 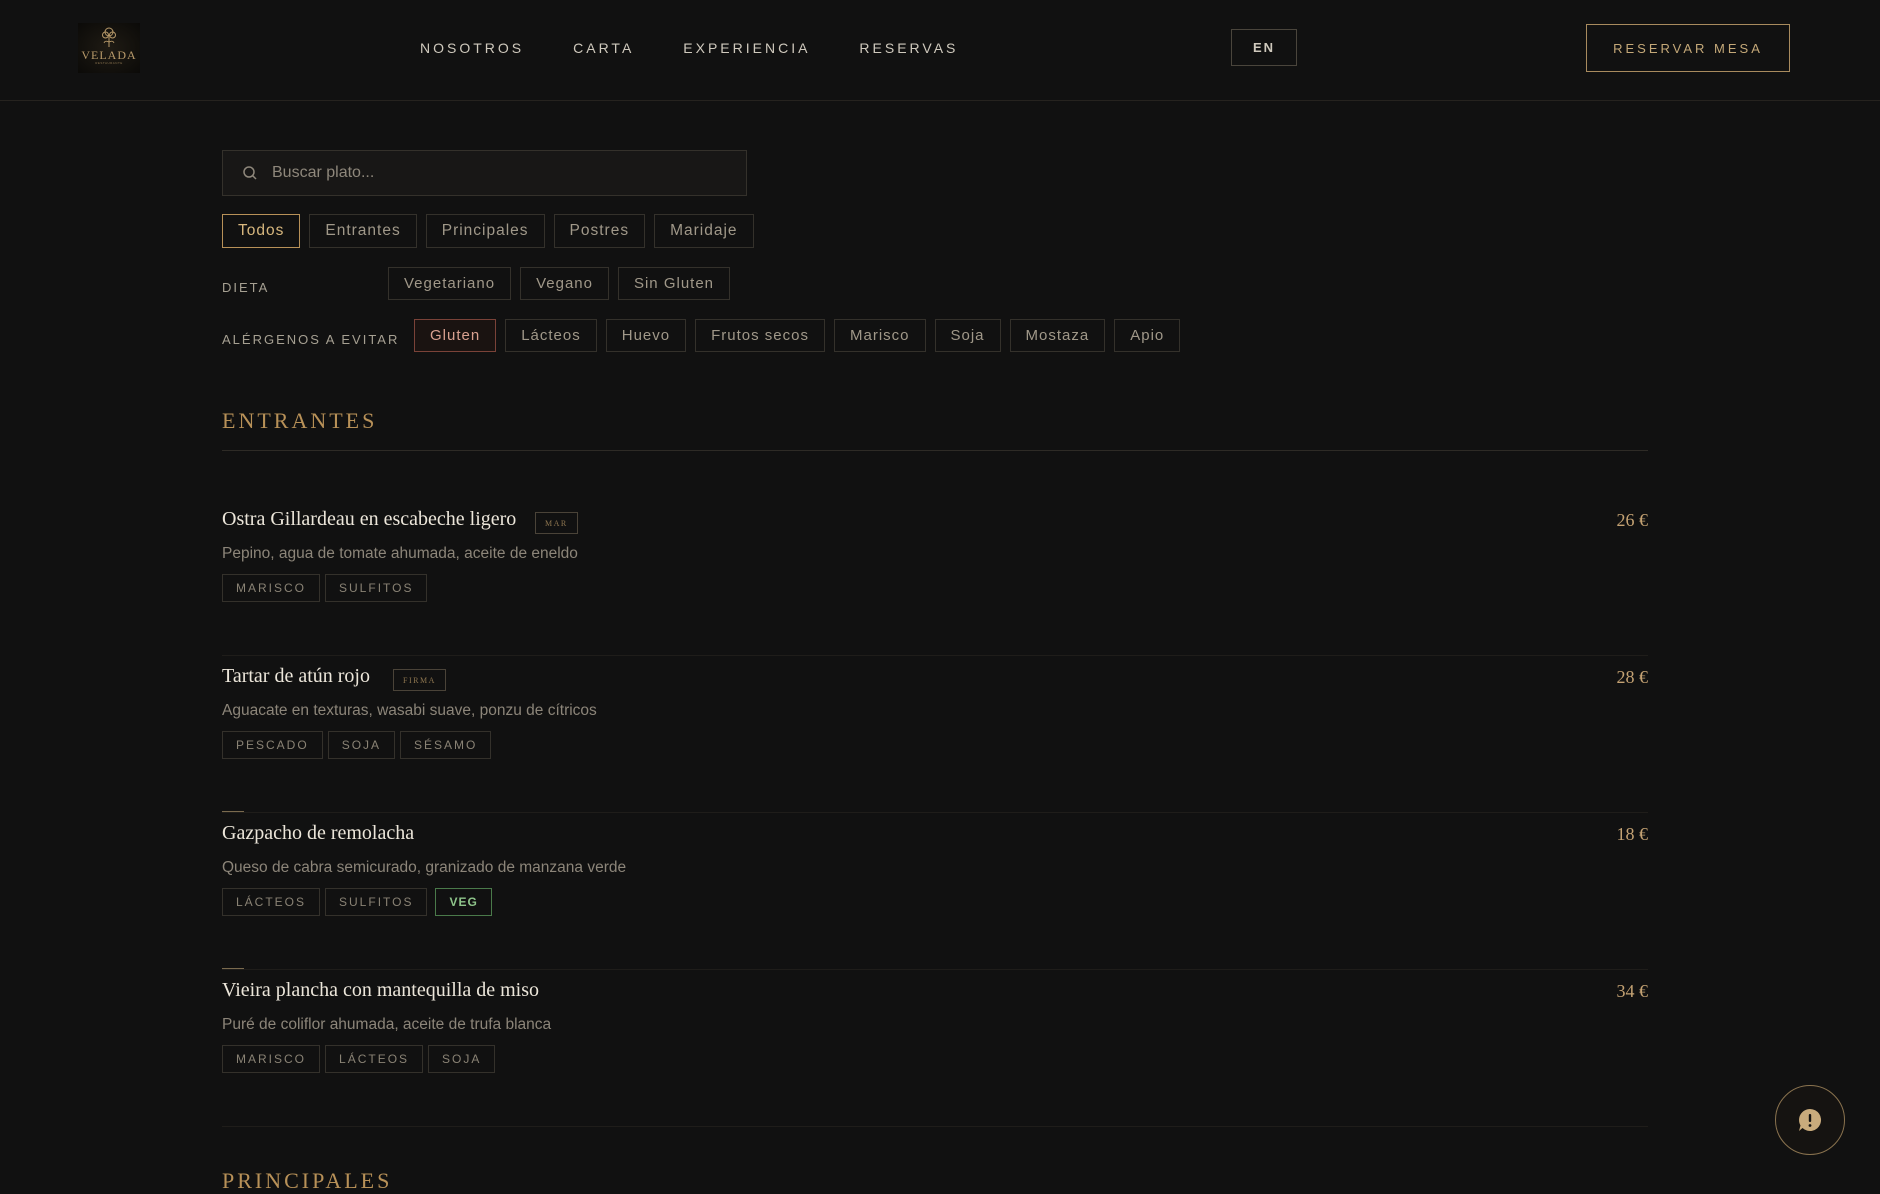 What do you see at coordinates (250, 173) in the screenshot?
I see `search-icon` at bounding box center [250, 173].